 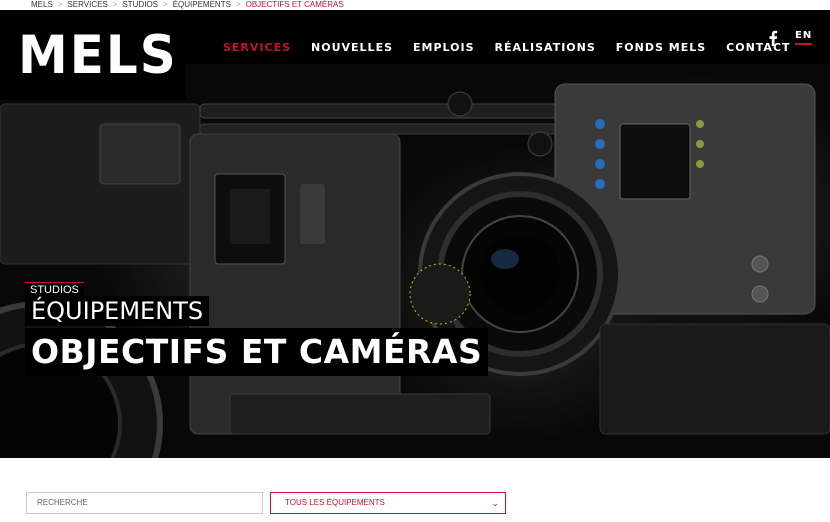 What do you see at coordinates (202, 4) in the screenshot?
I see `breadcrumb-item-equipements: ÉQUIPEMENTS` at bounding box center [202, 4].